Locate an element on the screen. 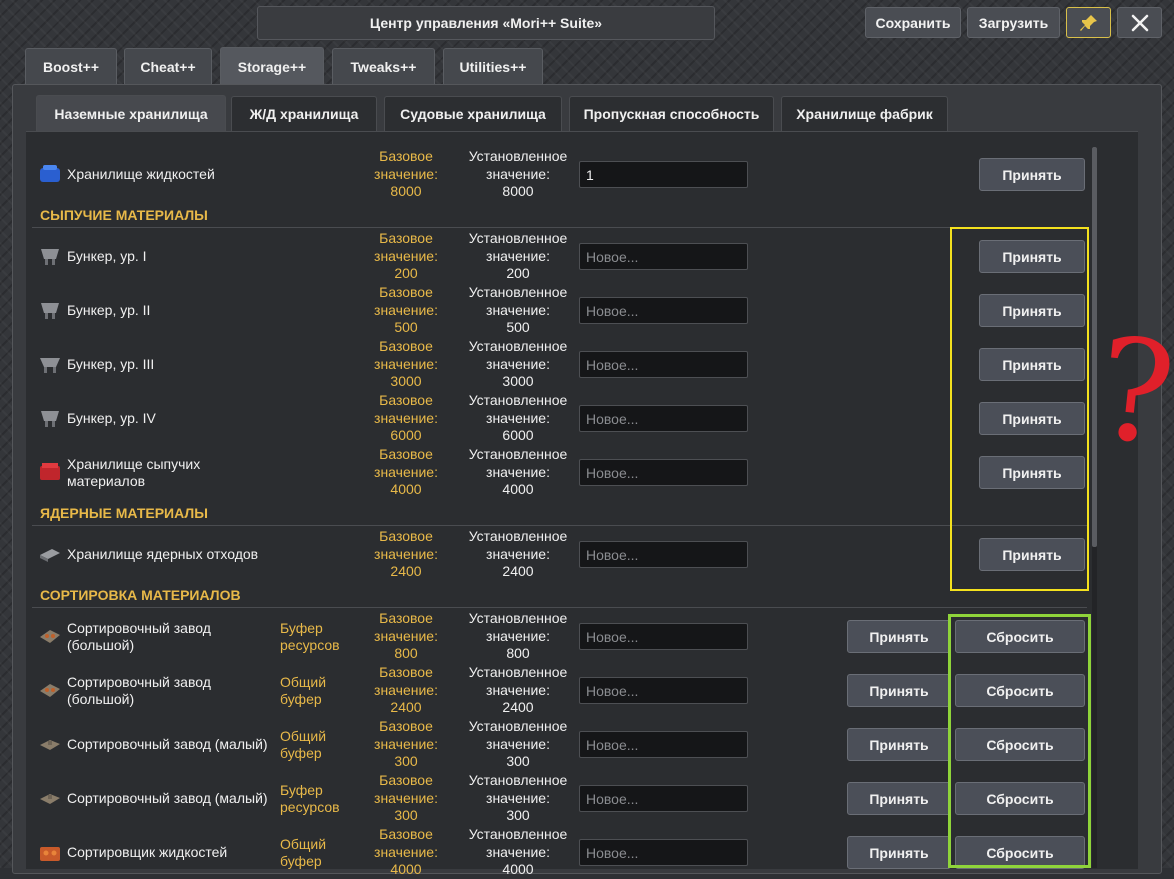 Image resolution: width=1174 pixels, height=879 pixels. question-mark-annotation: ? is located at coordinates (1131, 392).